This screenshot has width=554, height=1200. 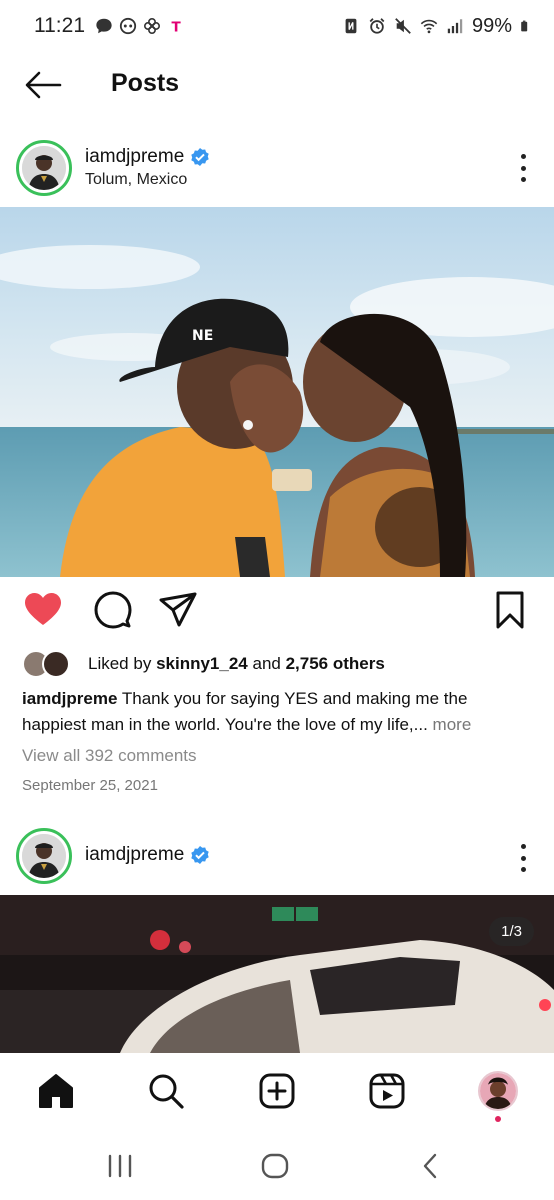 What do you see at coordinates (277, 168) in the screenshot?
I see `post-header: iamdjpreme Tolum, Mexico` at bounding box center [277, 168].